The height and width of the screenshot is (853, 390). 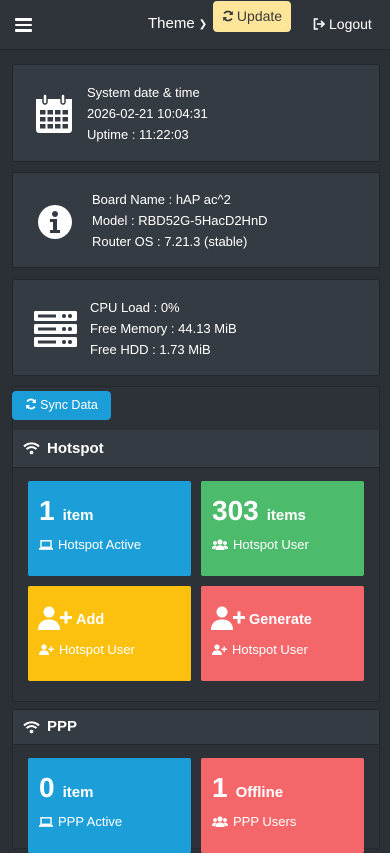 What do you see at coordinates (78, 515) in the screenshot?
I see `hotspot-active-unit: item` at bounding box center [78, 515].